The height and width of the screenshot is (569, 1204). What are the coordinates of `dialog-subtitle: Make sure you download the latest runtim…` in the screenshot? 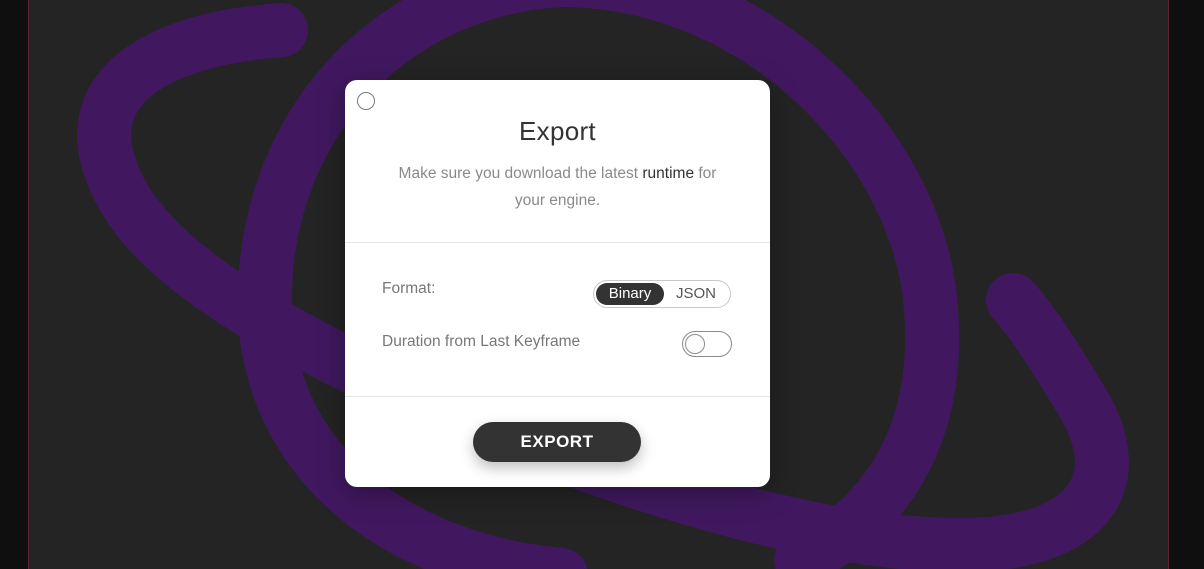 It's located at (557, 187).